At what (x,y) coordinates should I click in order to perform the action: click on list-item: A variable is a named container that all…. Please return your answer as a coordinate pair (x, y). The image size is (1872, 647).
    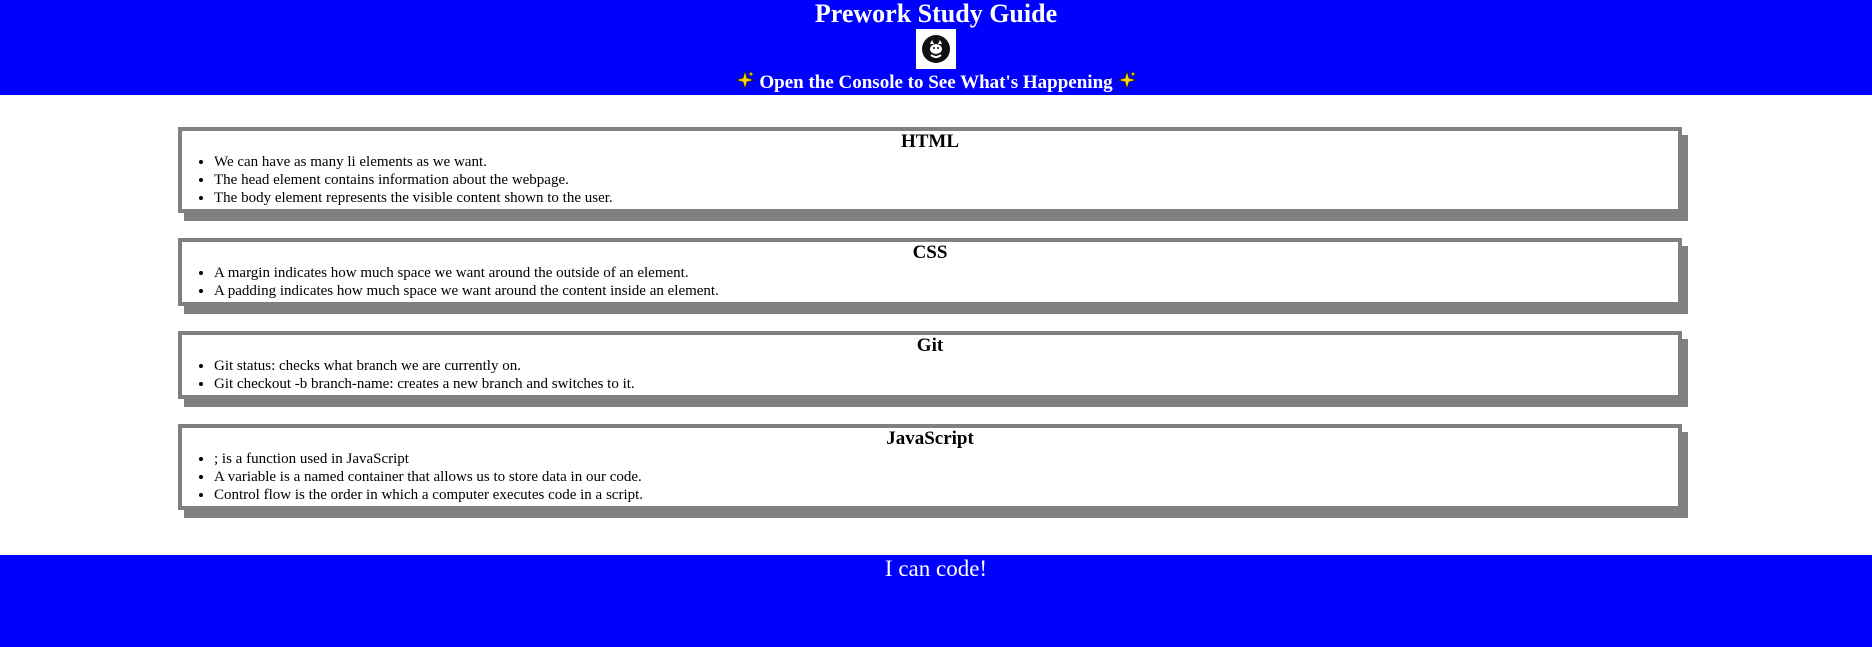
    Looking at the image, I should click on (946, 477).